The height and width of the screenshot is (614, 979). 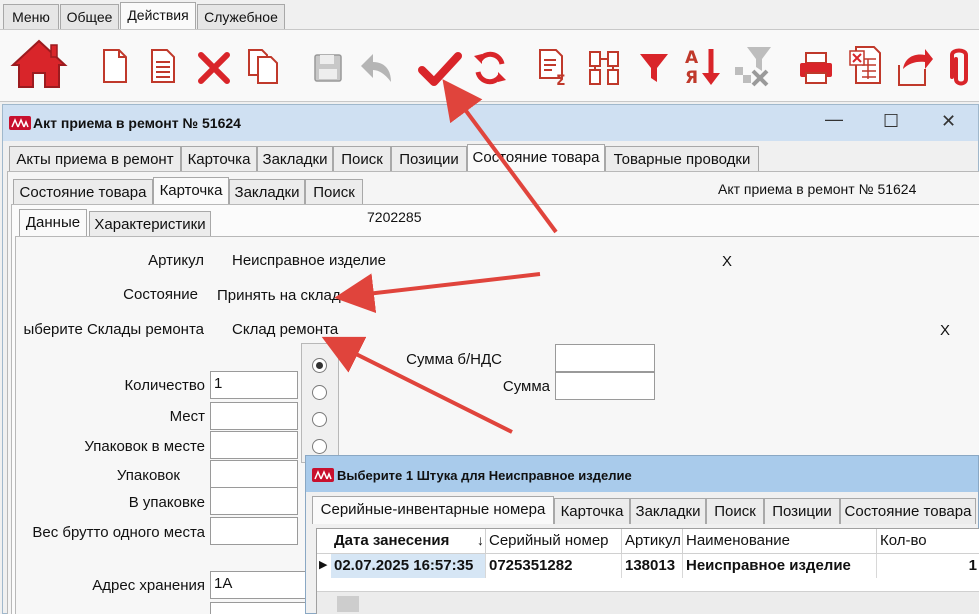 What do you see at coordinates (285, 329) in the screenshot?
I see `warehouse-value: Склад ремонта` at bounding box center [285, 329].